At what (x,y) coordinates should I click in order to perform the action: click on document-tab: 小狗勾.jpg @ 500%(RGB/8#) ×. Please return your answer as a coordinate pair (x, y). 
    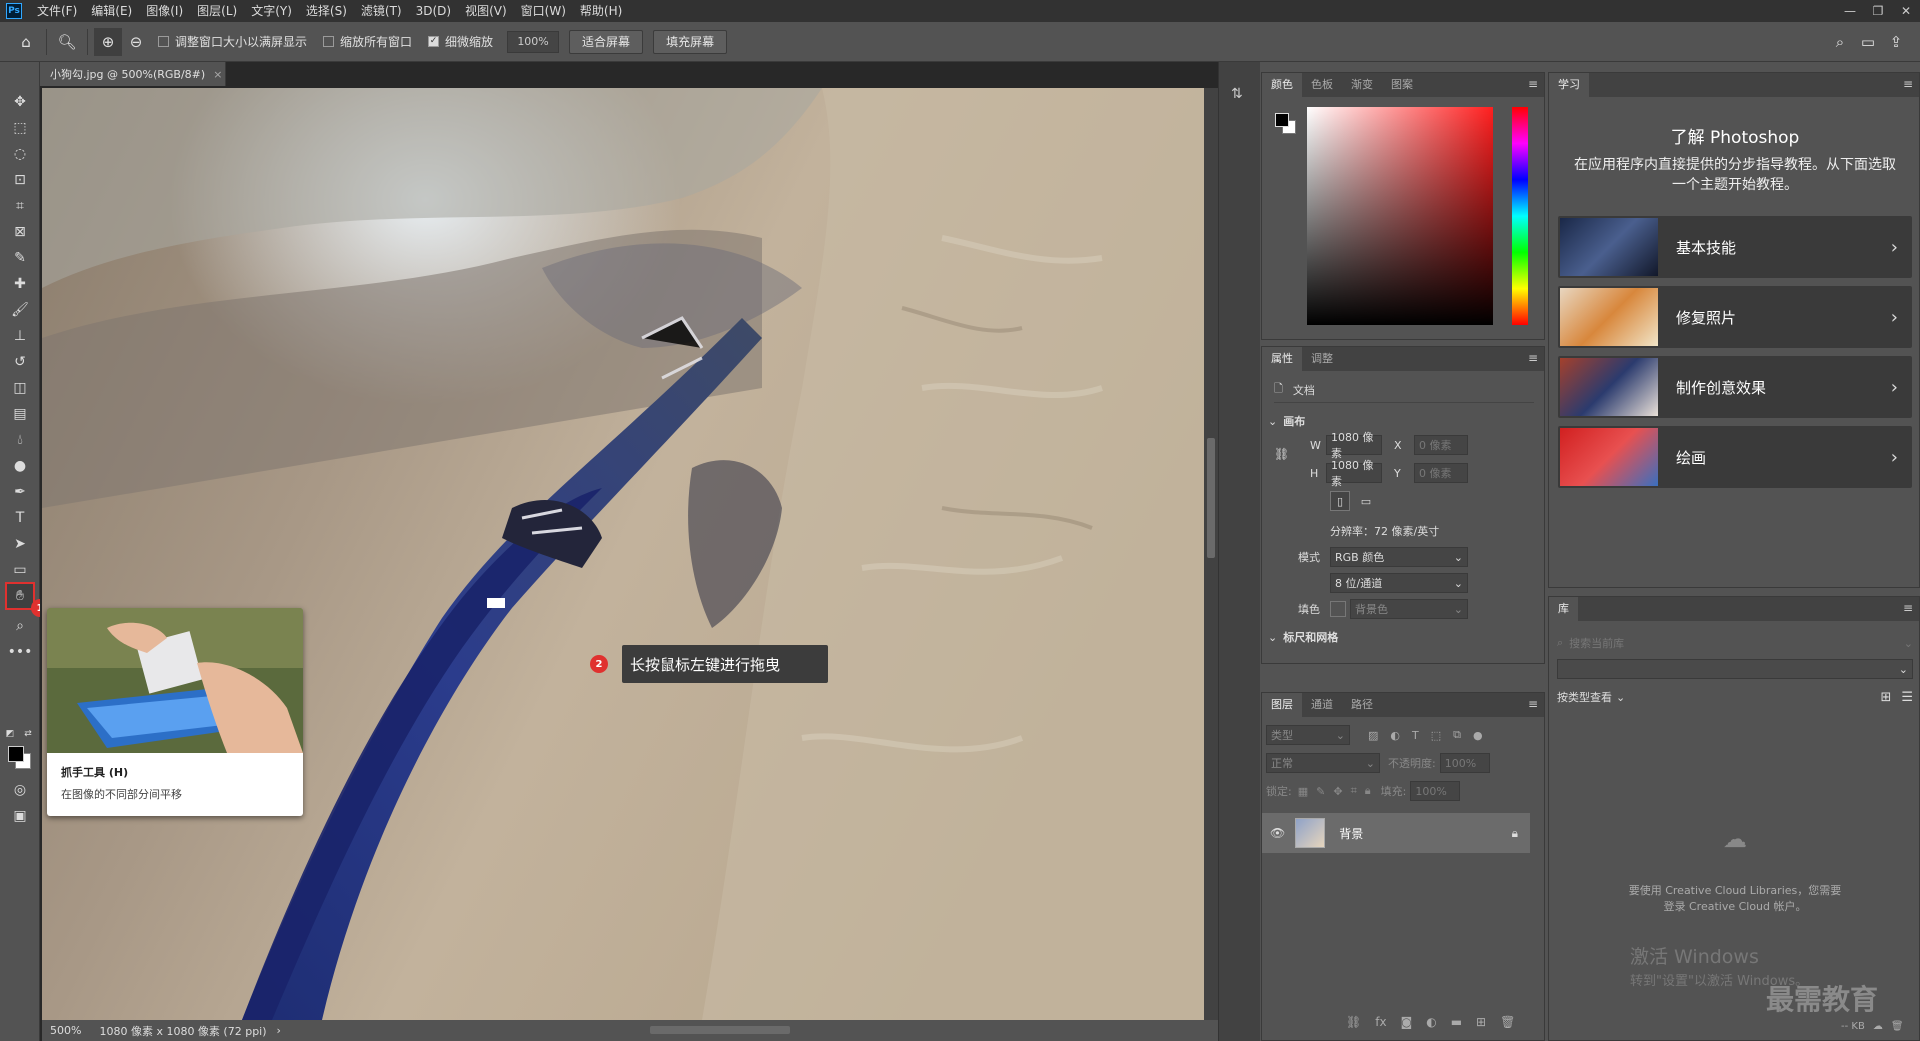
    Looking at the image, I should click on (133, 74).